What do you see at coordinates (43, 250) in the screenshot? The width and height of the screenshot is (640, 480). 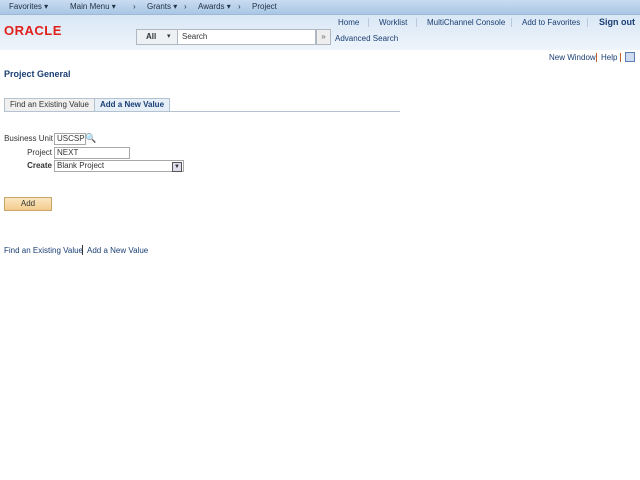 I see `footer-find-existing-link: Find an Existing Value` at bounding box center [43, 250].